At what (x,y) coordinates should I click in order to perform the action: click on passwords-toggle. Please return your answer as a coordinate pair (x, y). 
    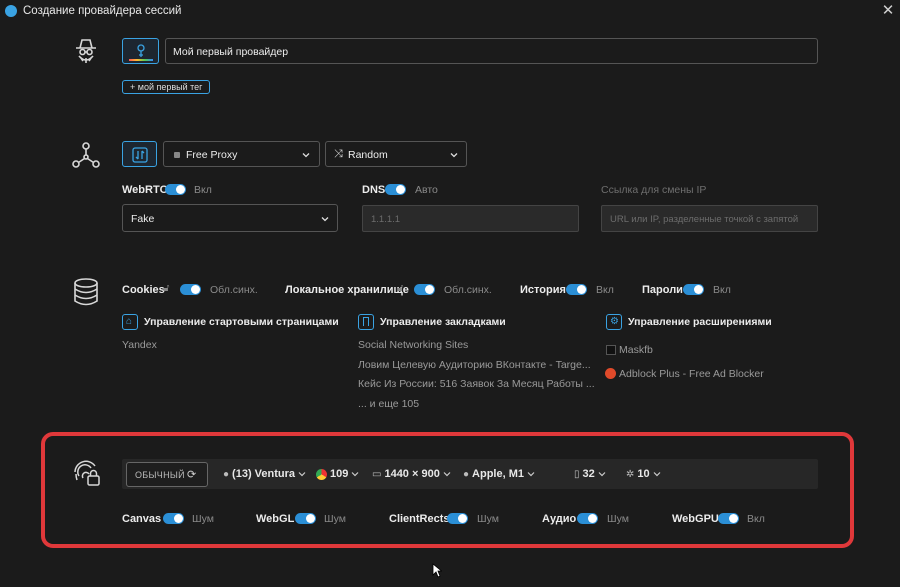
    Looking at the image, I should click on (693, 289).